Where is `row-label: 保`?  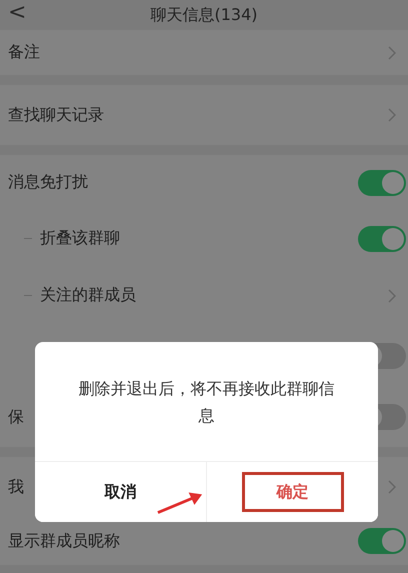 row-label: 保 is located at coordinates (16, 417).